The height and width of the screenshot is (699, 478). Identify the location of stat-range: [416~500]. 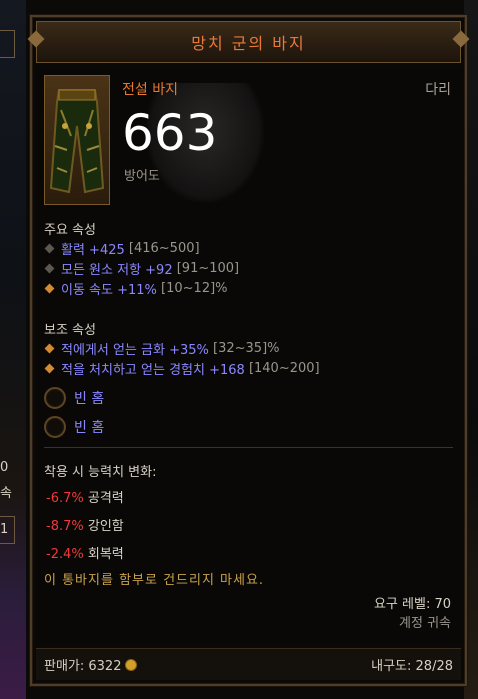
(164, 248).